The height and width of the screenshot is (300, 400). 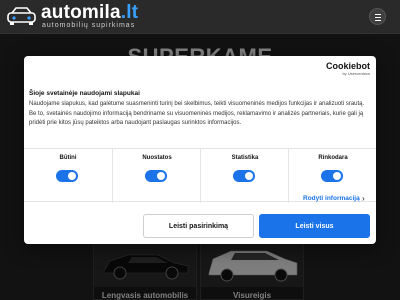 I want to click on toggle-label-statistics: Statistika, so click(x=245, y=158).